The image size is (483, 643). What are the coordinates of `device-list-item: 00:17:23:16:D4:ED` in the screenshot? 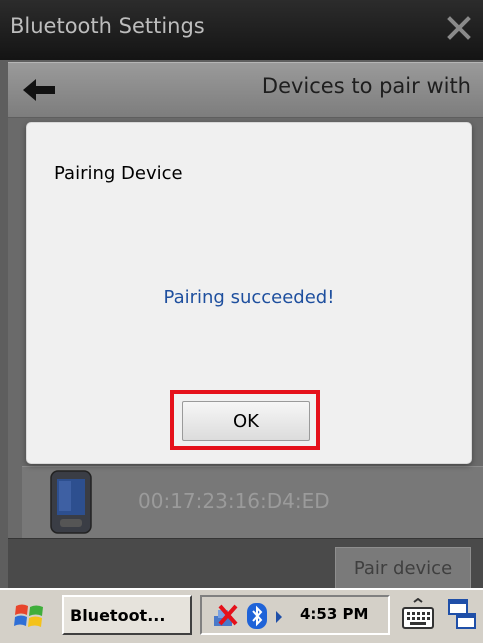 It's located at (252, 502).